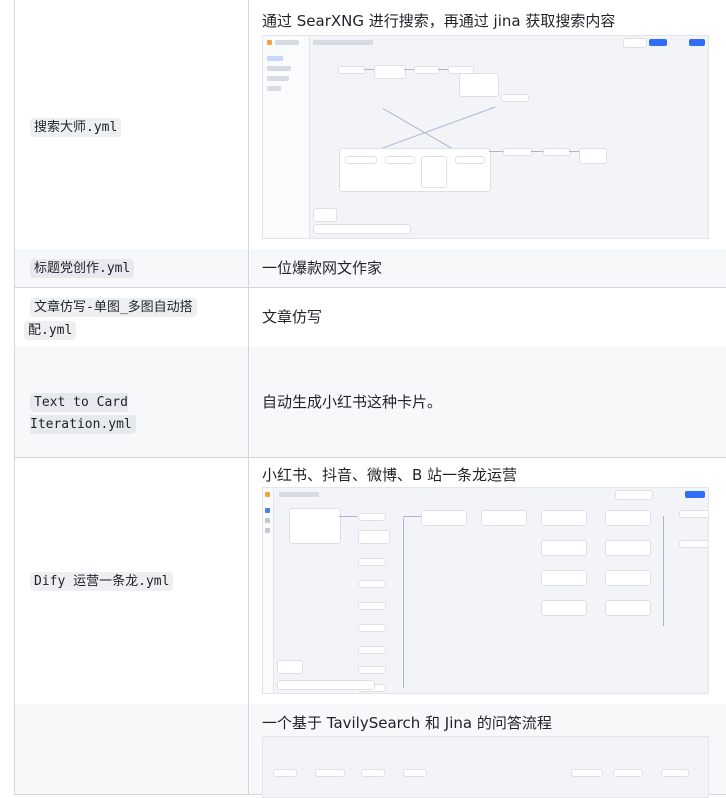 The height and width of the screenshot is (798, 726). What do you see at coordinates (322, 268) in the screenshot?
I see `description: 一位爆款网文作家` at bounding box center [322, 268].